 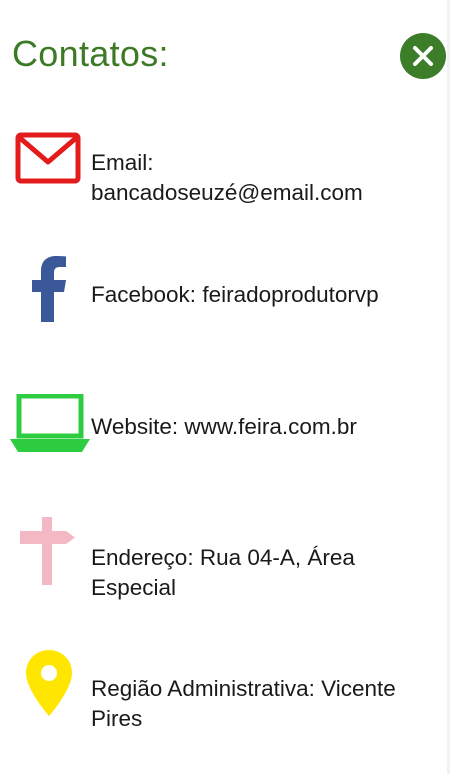 What do you see at coordinates (117, 718) in the screenshot?
I see `region-line-2: Pires` at bounding box center [117, 718].